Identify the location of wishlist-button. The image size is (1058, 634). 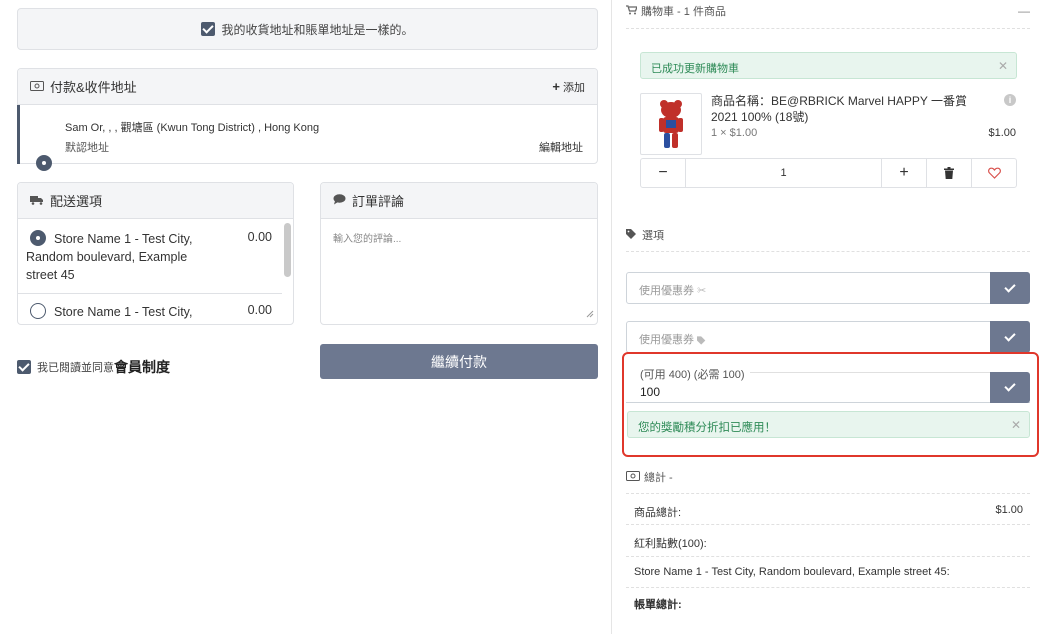
(993, 173).